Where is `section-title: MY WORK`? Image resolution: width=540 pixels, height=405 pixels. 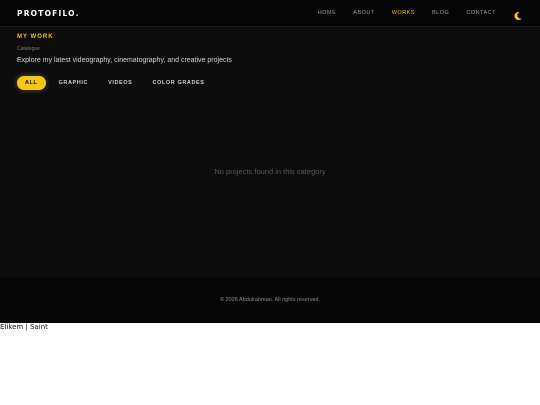
section-title: MY WORK is located at coordinates (35, 37).